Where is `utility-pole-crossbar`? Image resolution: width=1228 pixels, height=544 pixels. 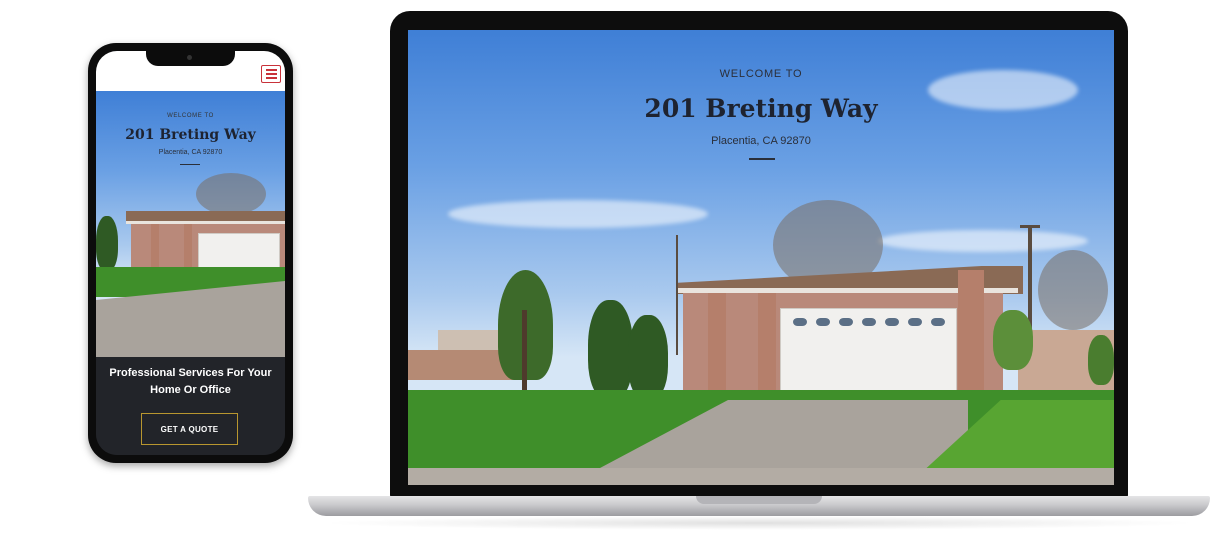 utility-pole-crossbar is located at coordinates (1030, 226).